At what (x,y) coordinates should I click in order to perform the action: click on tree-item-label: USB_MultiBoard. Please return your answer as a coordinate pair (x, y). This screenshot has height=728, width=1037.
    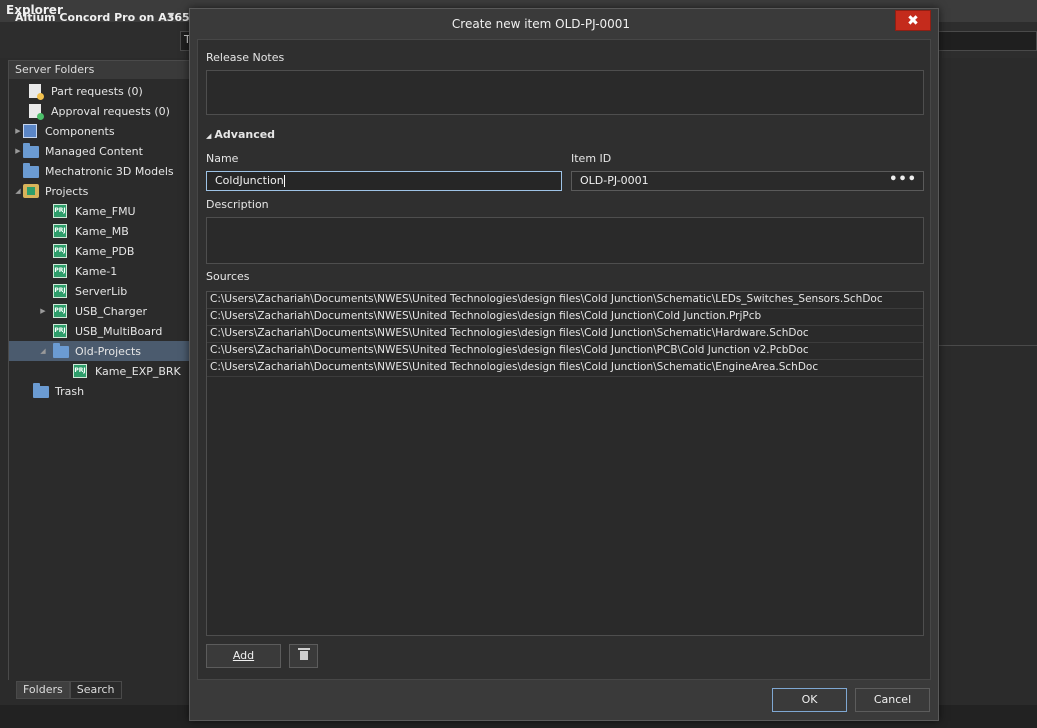
    Looking at the image, I should click on (119, 331).